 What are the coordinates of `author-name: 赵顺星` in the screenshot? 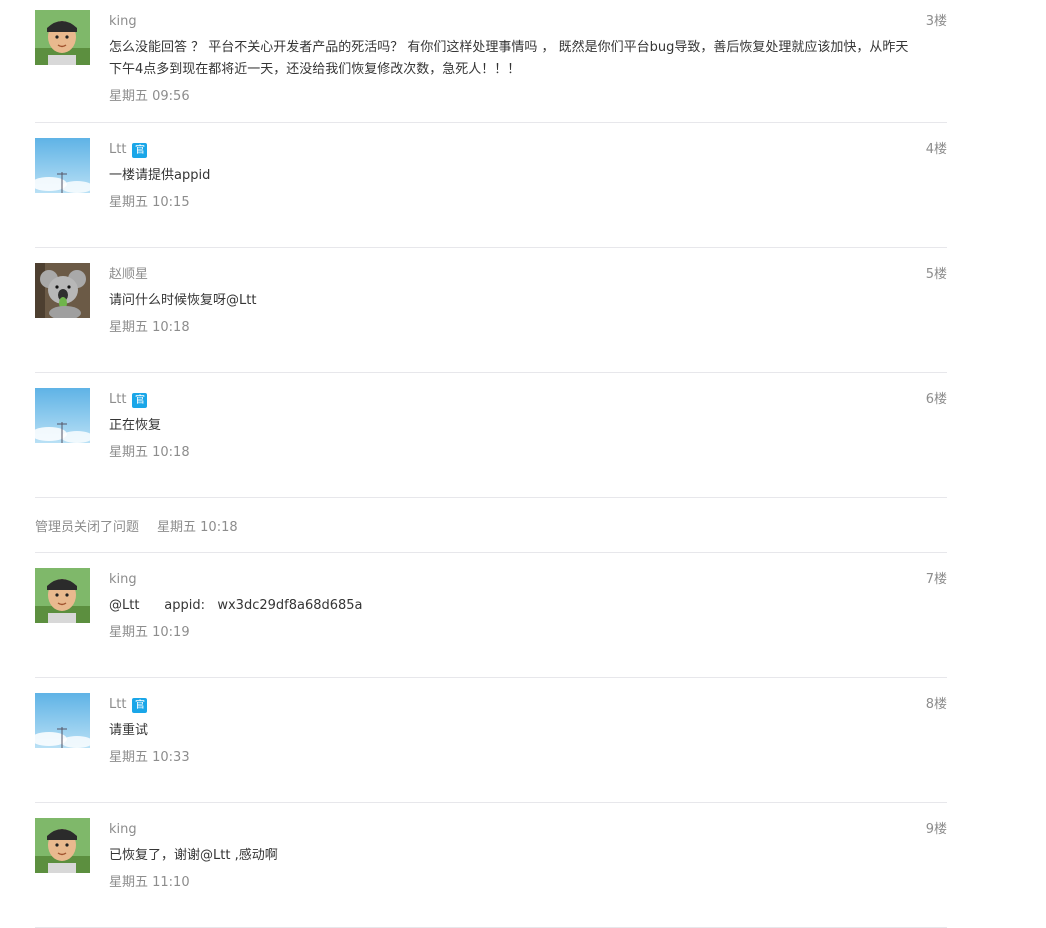 It's located at (128, 275).